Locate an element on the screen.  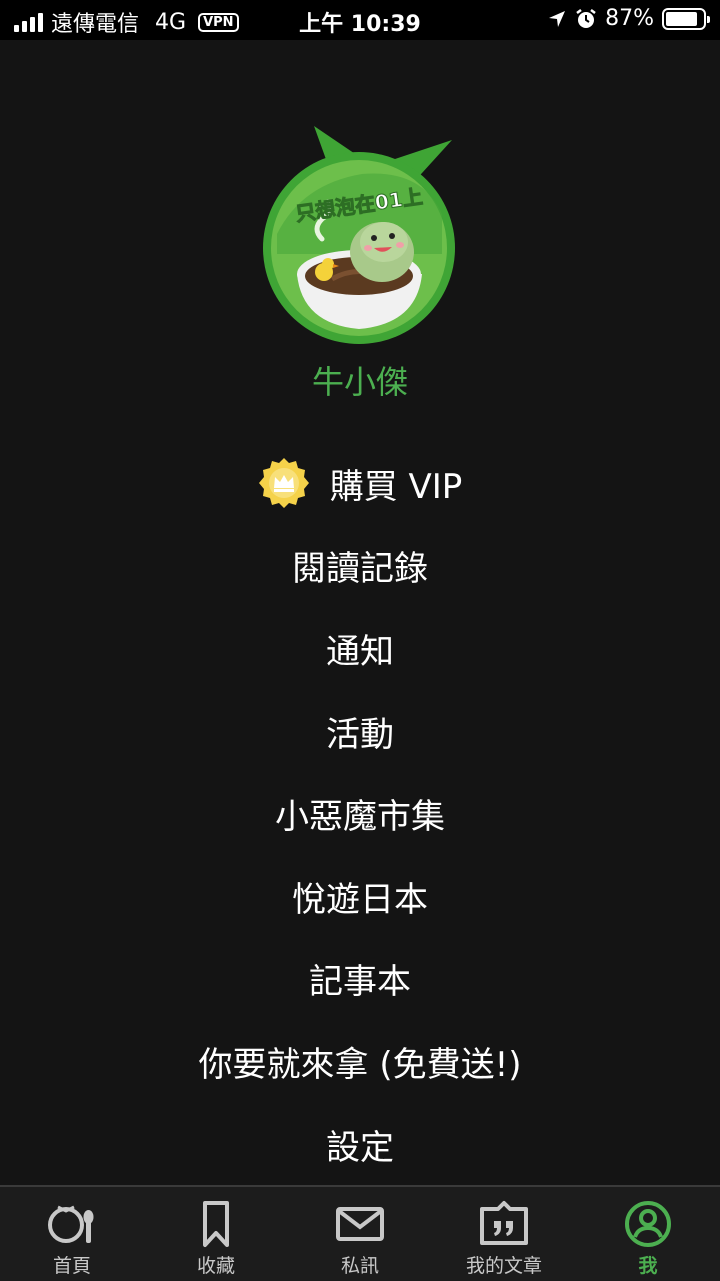
menu-item-japan-travel: 悅遊日本 is located at coordinates (360, 896).